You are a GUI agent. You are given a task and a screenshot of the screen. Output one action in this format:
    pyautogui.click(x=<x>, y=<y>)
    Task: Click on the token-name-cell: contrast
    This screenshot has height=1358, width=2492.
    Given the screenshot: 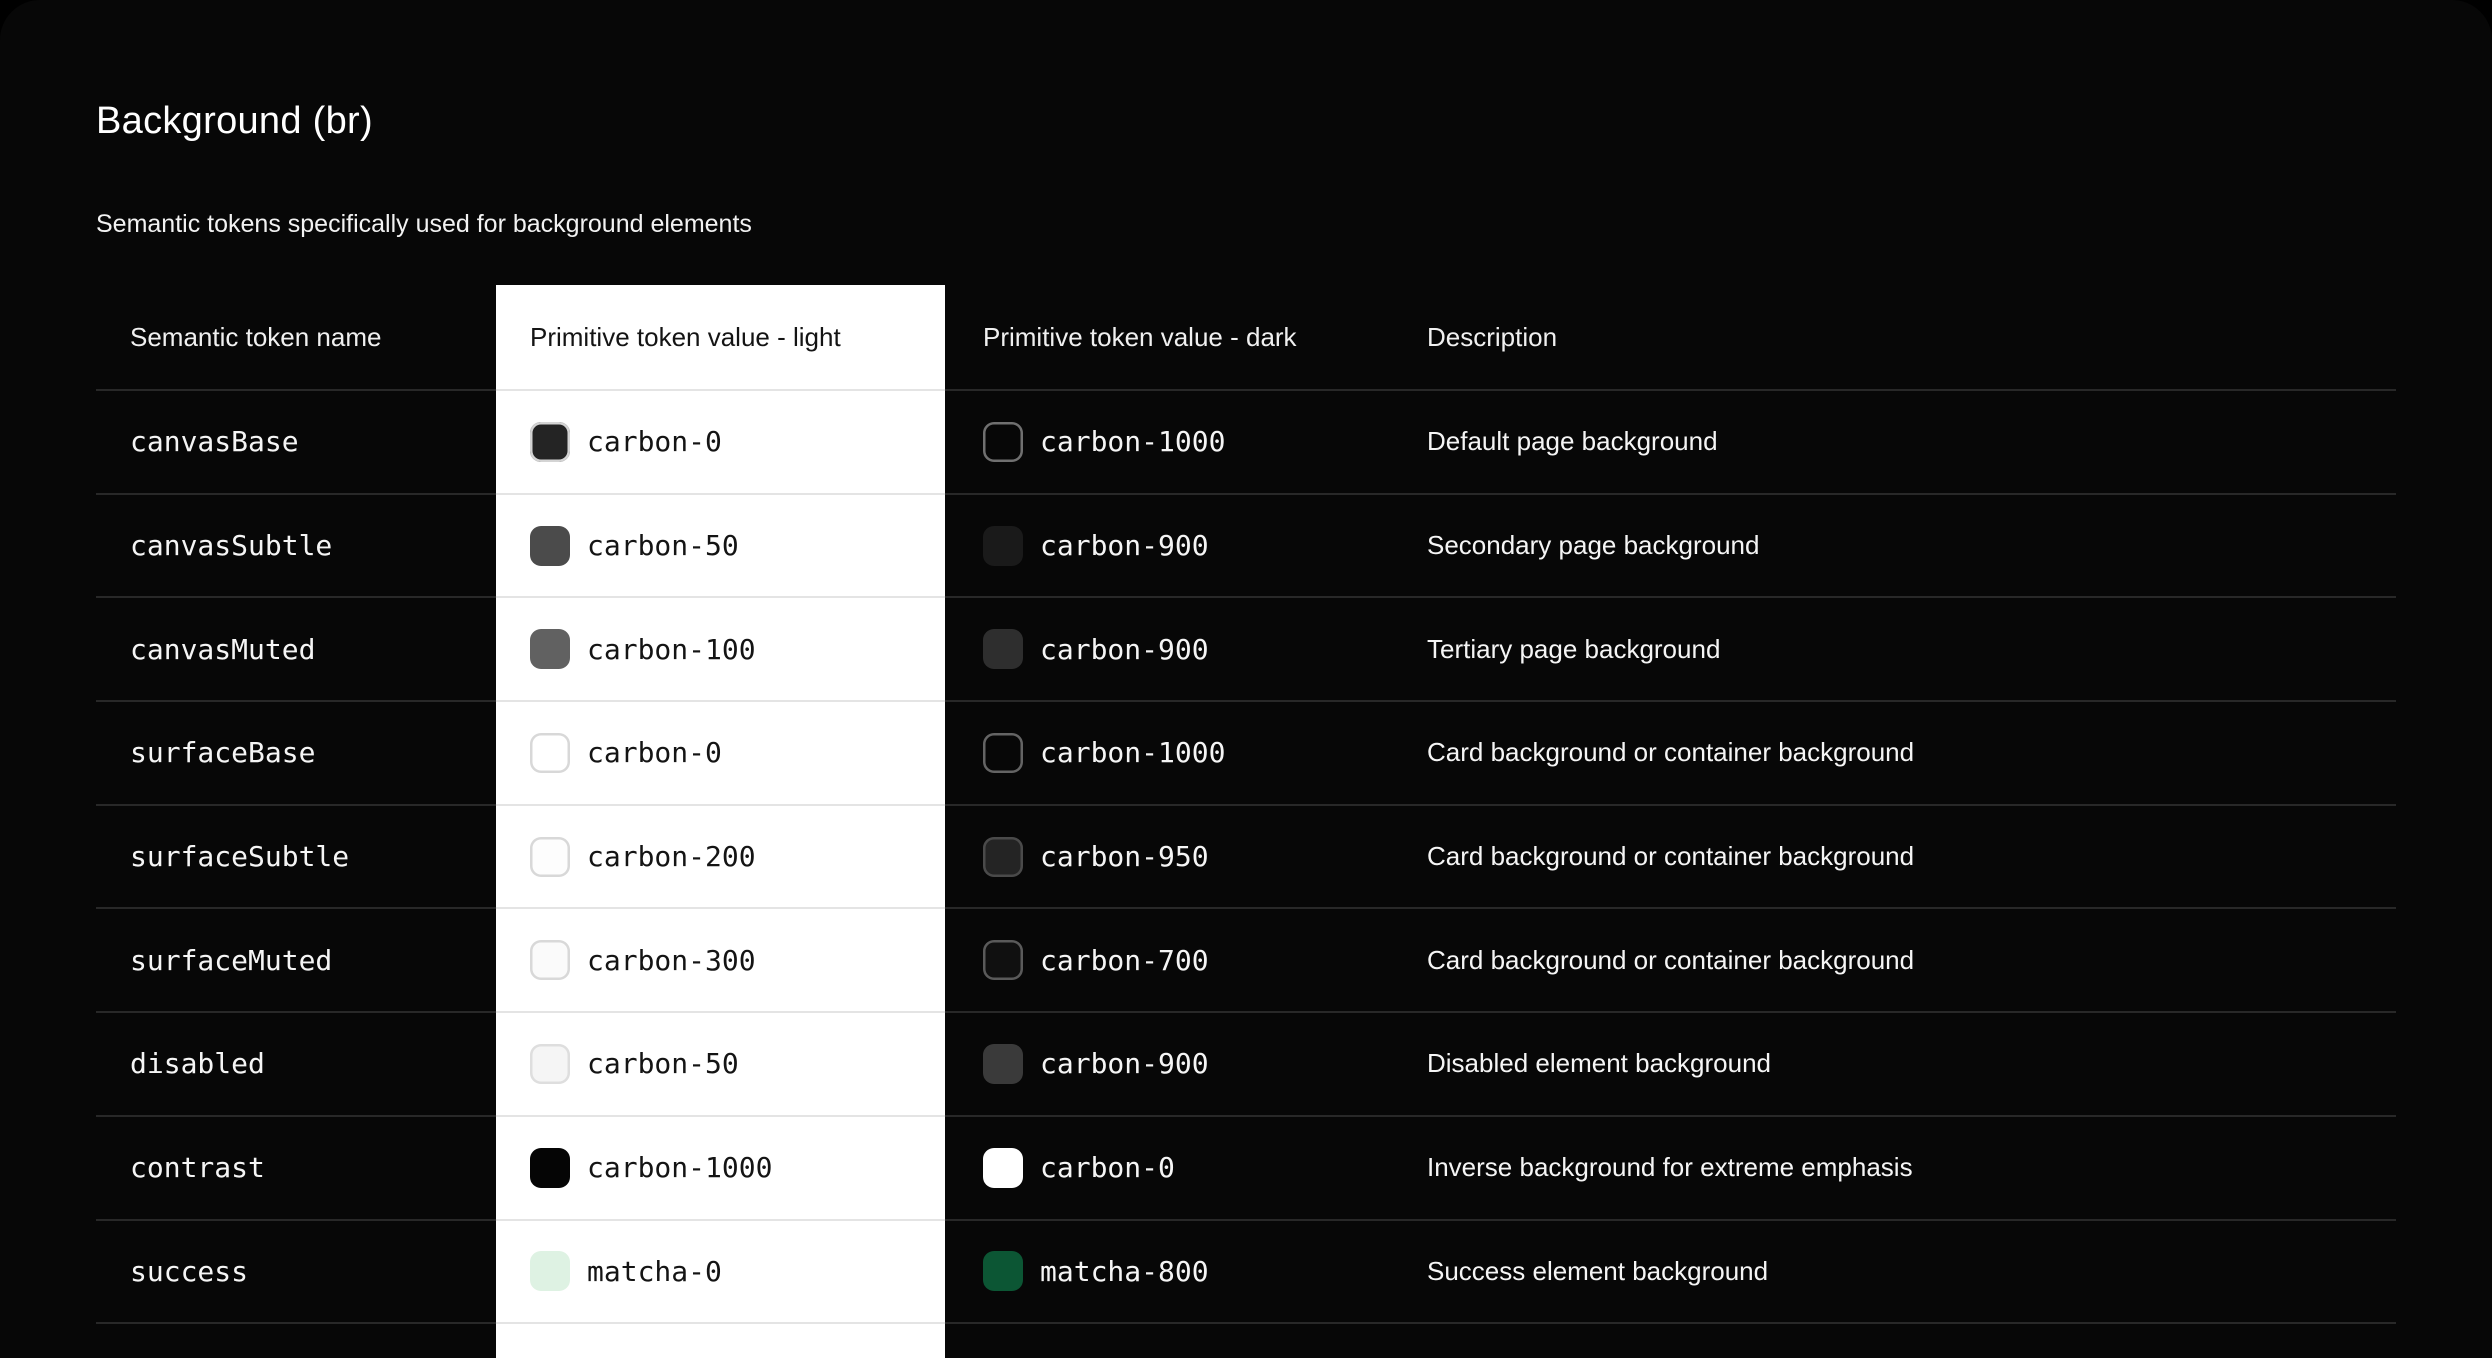 What is the action you would take?
    pyautogui.click(x=296, y=1169)
    